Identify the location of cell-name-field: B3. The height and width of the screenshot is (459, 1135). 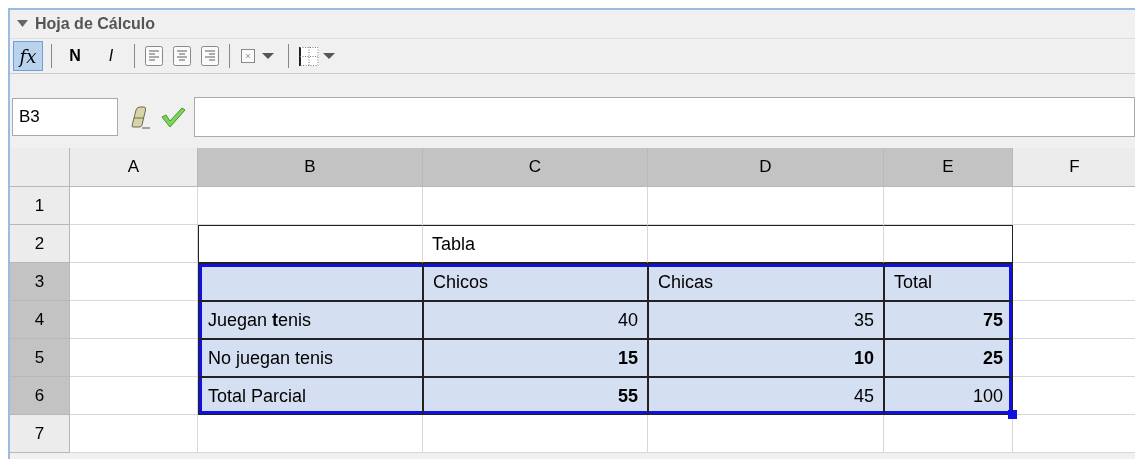
(65, 117).